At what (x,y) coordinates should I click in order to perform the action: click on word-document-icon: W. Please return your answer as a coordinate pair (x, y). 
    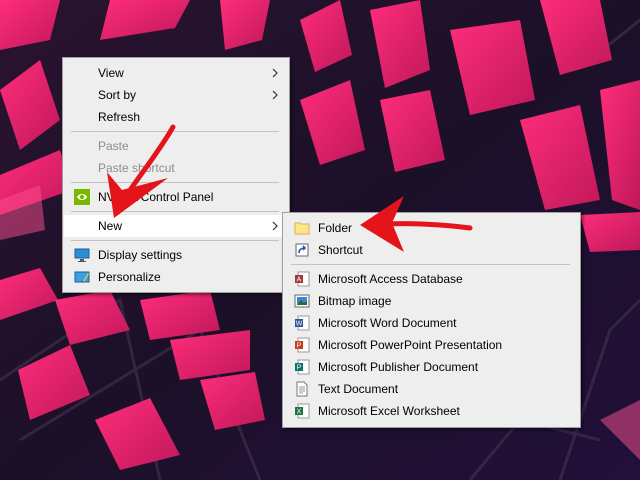
    Looking at the image, I should click on (302, 323).